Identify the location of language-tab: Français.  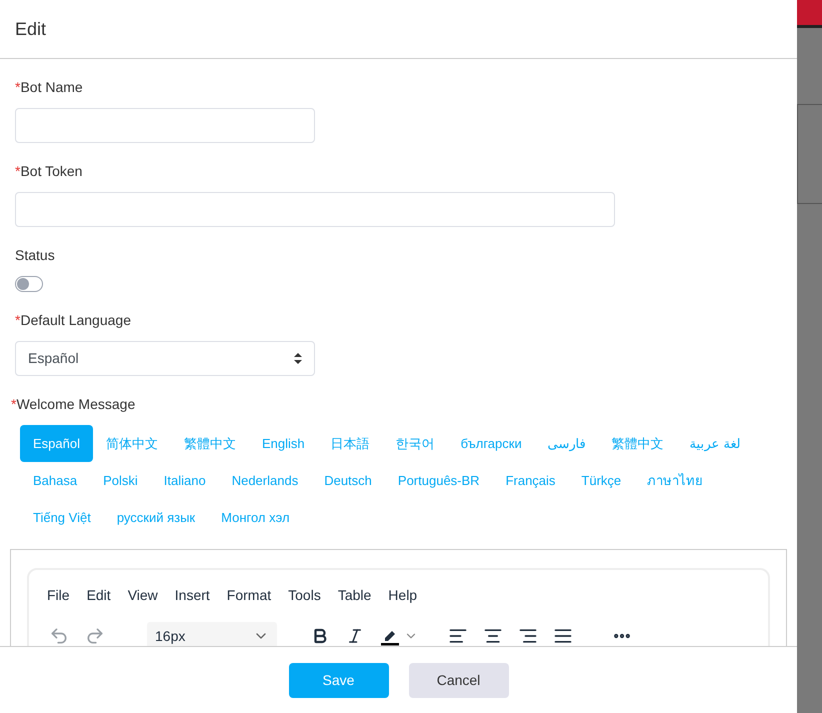
(530, 480).